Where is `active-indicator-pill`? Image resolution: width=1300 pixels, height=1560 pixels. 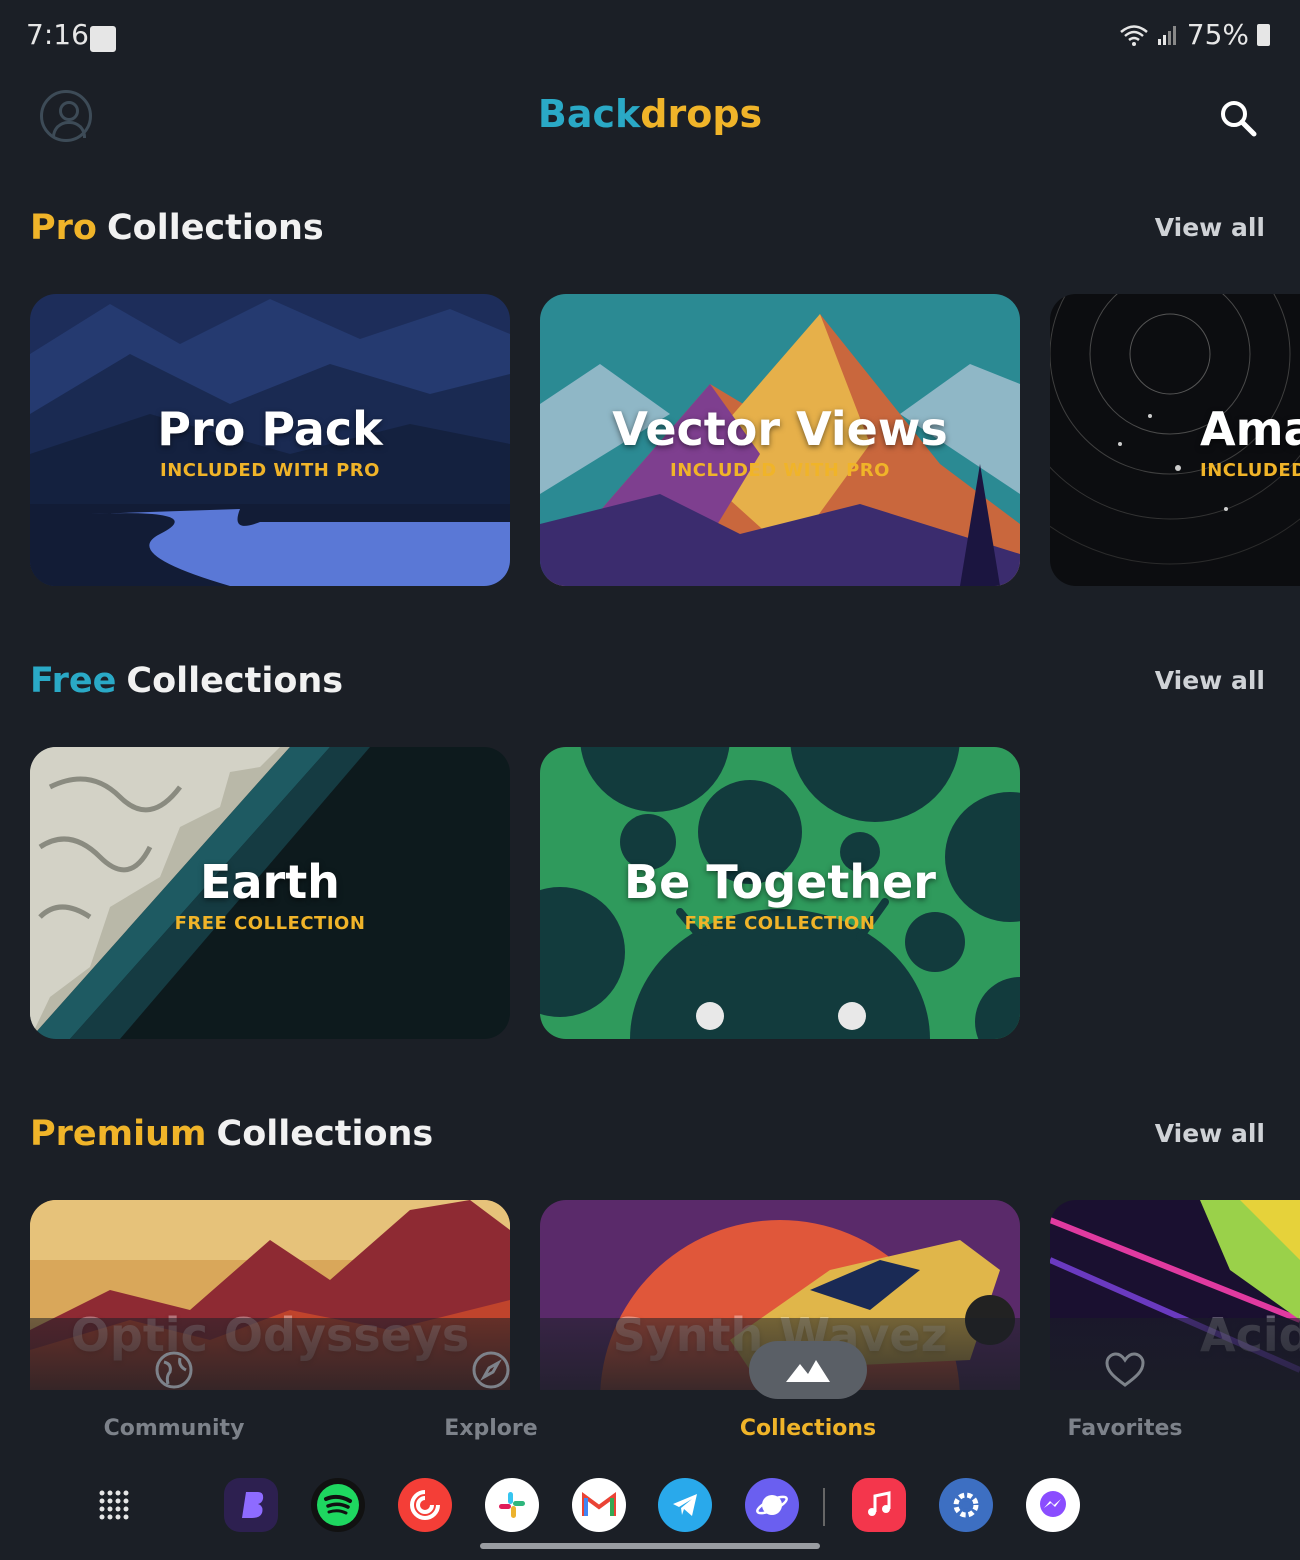 active-indicator-pill is located at coordinates (808, 1370).